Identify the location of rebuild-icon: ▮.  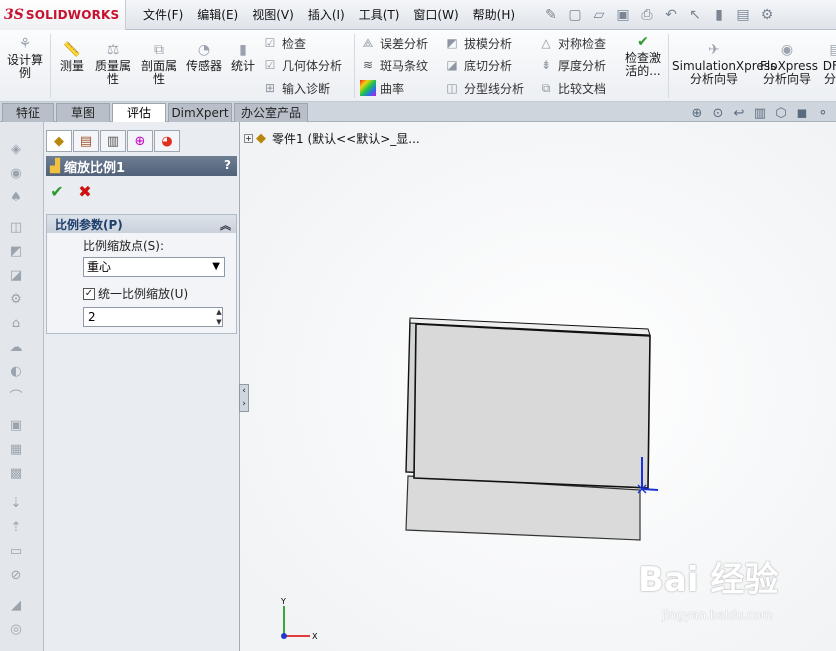
(719, 15).